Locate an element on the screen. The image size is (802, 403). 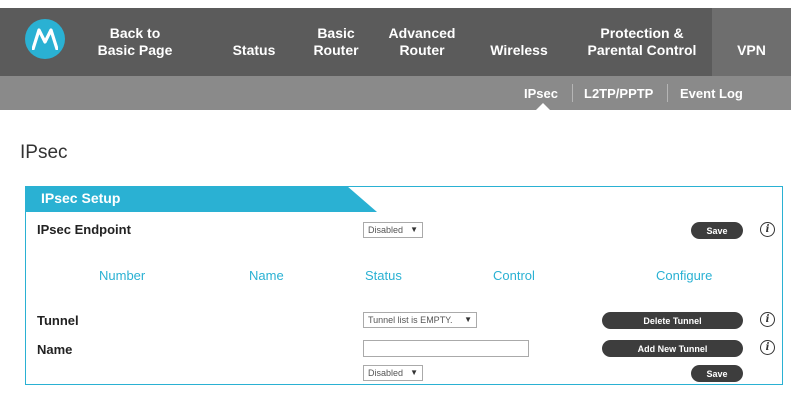
ipsec-endpoint-select: Disabled ▼ is located at coordinates (393, 230).